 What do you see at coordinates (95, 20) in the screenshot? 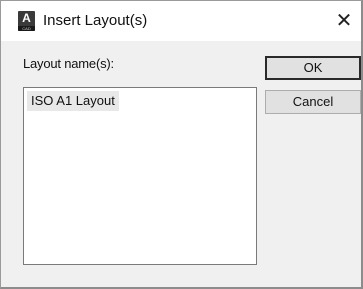
I see `dialog-title: Insert Layout(s)` at bounding box center [95, 20].